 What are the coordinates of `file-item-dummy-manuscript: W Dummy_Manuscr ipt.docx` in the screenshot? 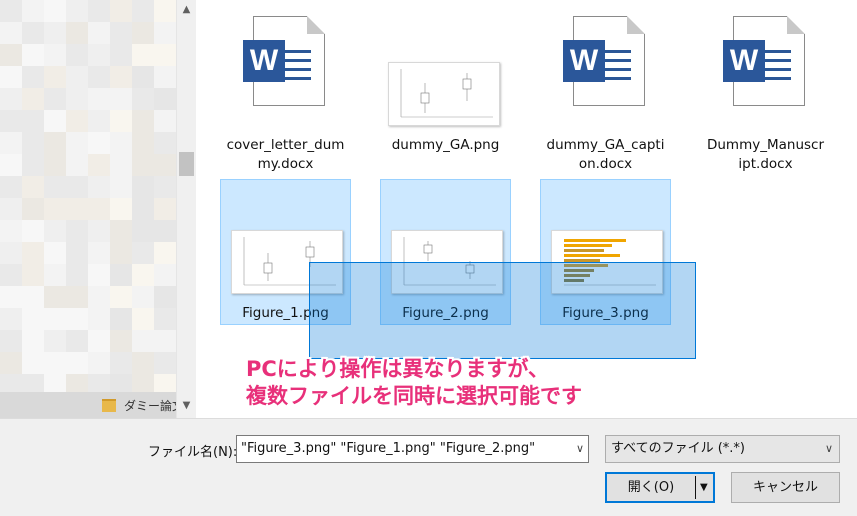 It's located at (765, 89).